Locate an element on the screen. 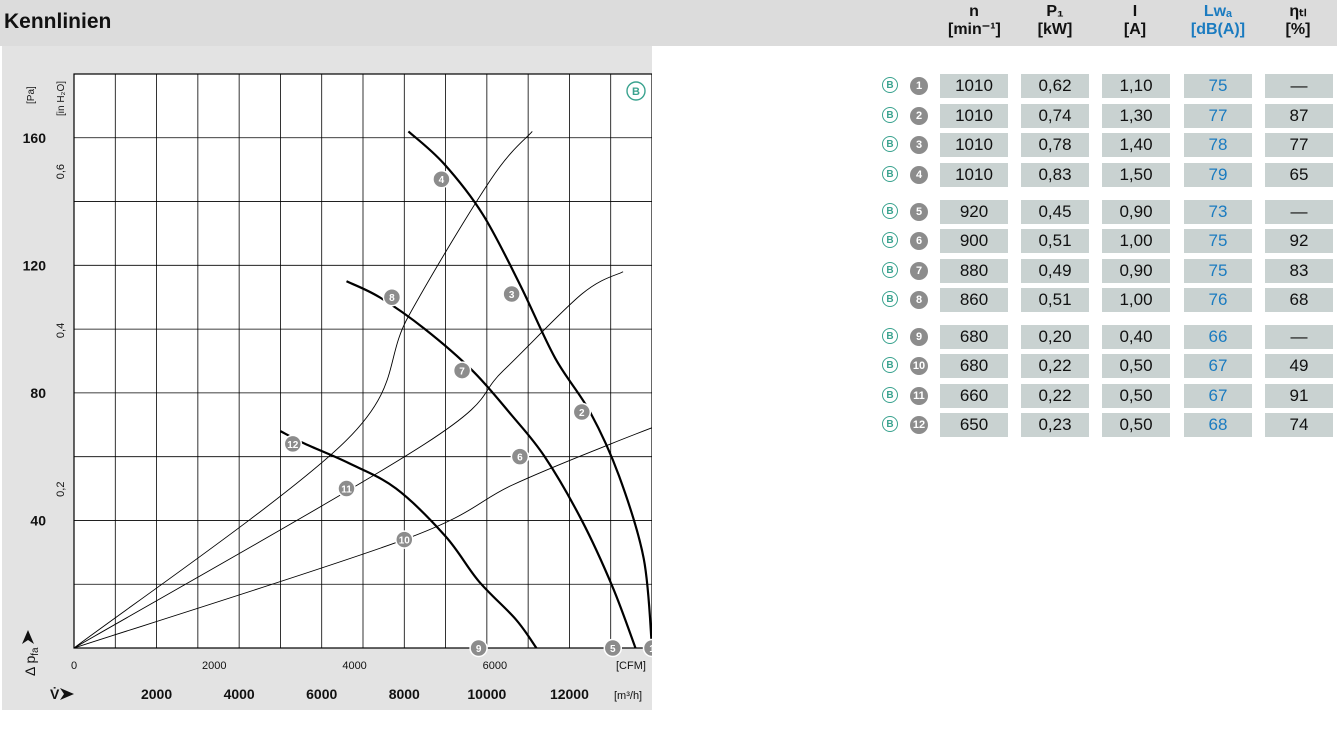 This screenshot has height=732, width=1337. x2-tick-label: 2000 is located at coordinates (214, 666).